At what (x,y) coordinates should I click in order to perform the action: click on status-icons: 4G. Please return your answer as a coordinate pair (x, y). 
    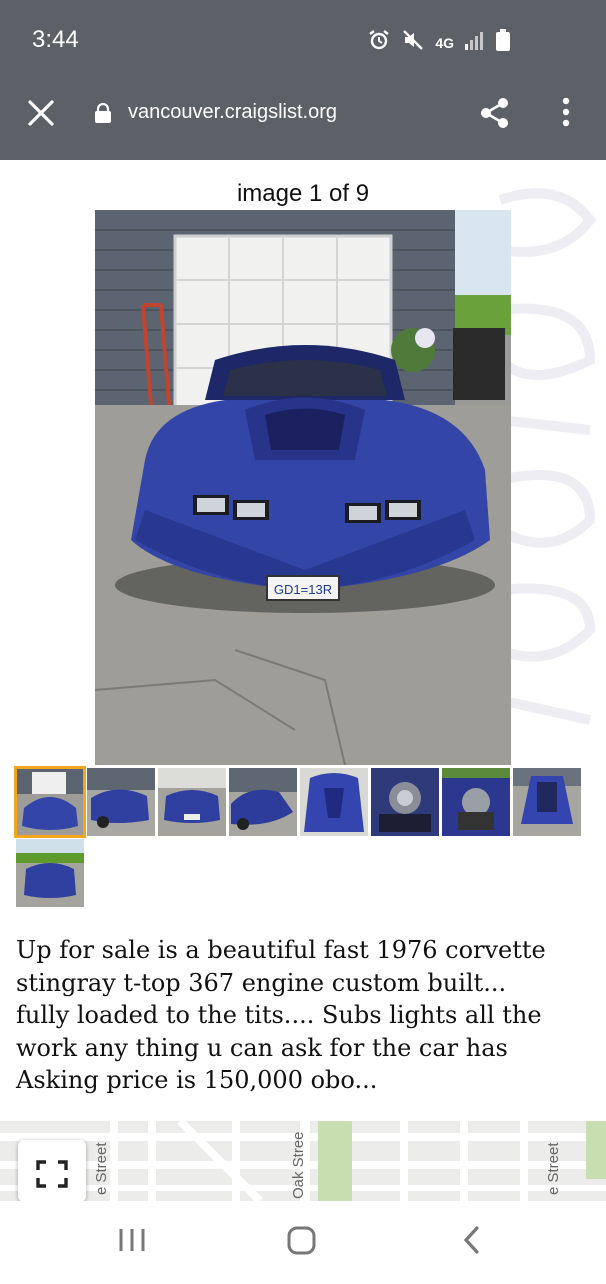
    Looking at the image, I should click on (438, 42).